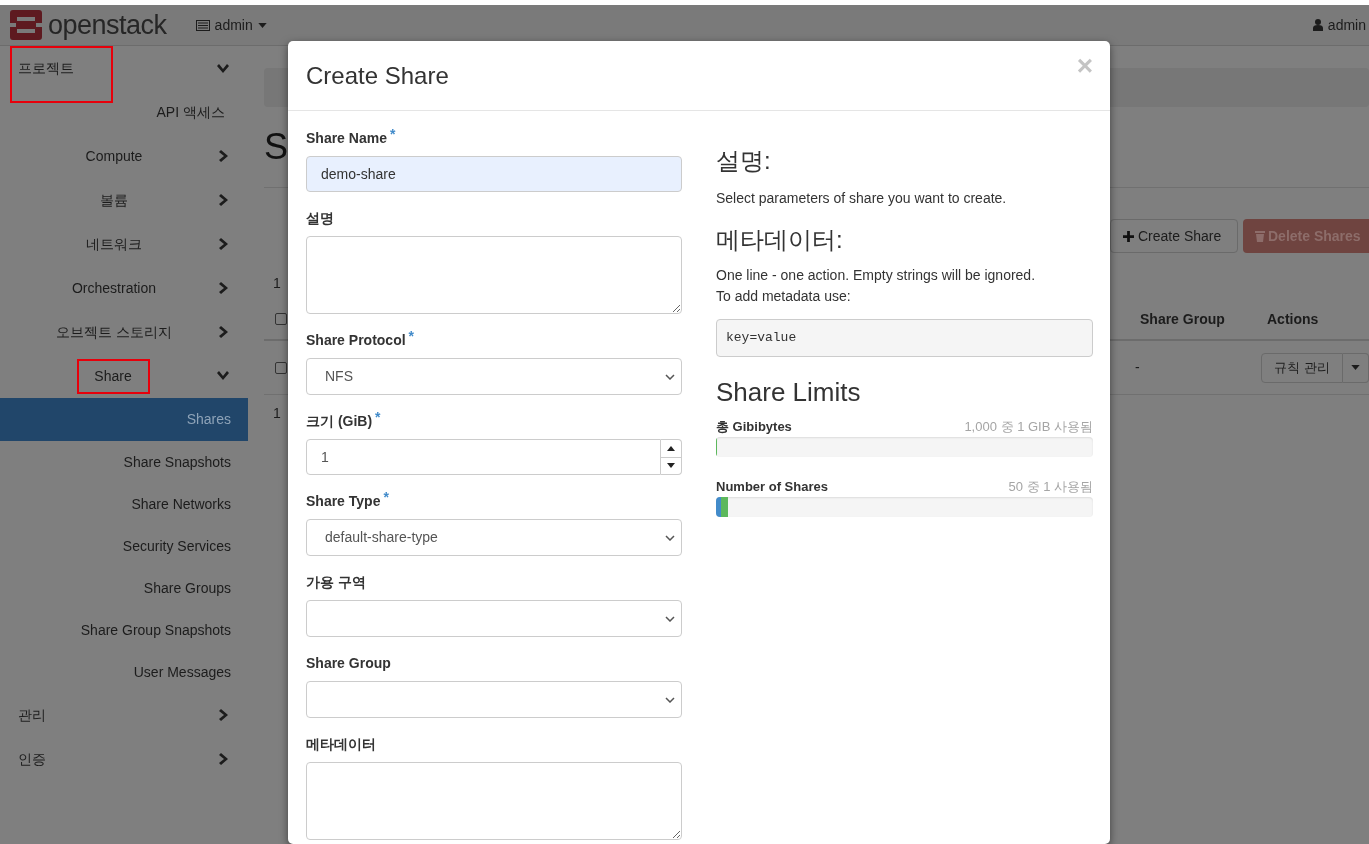  Describe the element at coordinates (26, 25) in the screenshot. I see `logo-icon` at that location.